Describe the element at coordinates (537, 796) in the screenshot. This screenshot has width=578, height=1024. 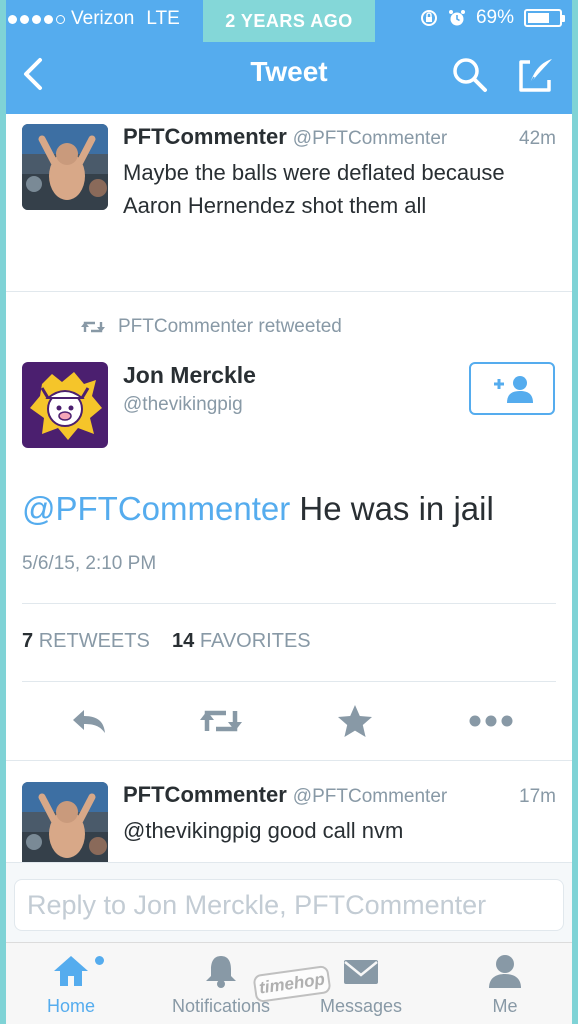
I see `tweet-time: 17m` at that location.